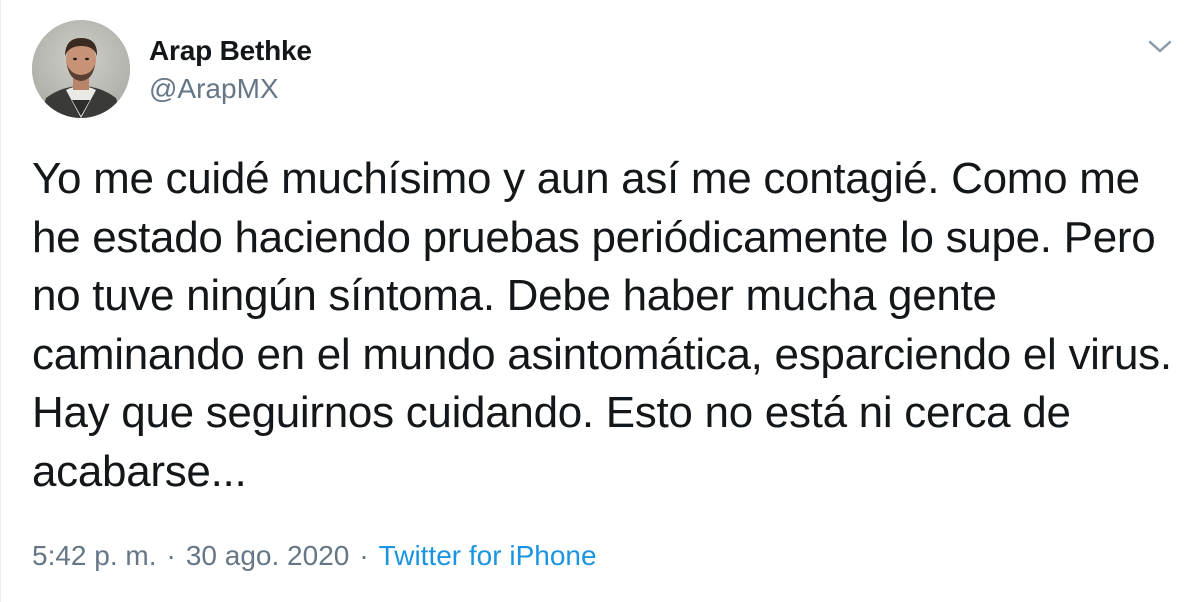 The image size is (1196, 602). What do you see at coordinates (0, 301) in the screenshot?
I see `card-border` at bounding box center [0, 301].